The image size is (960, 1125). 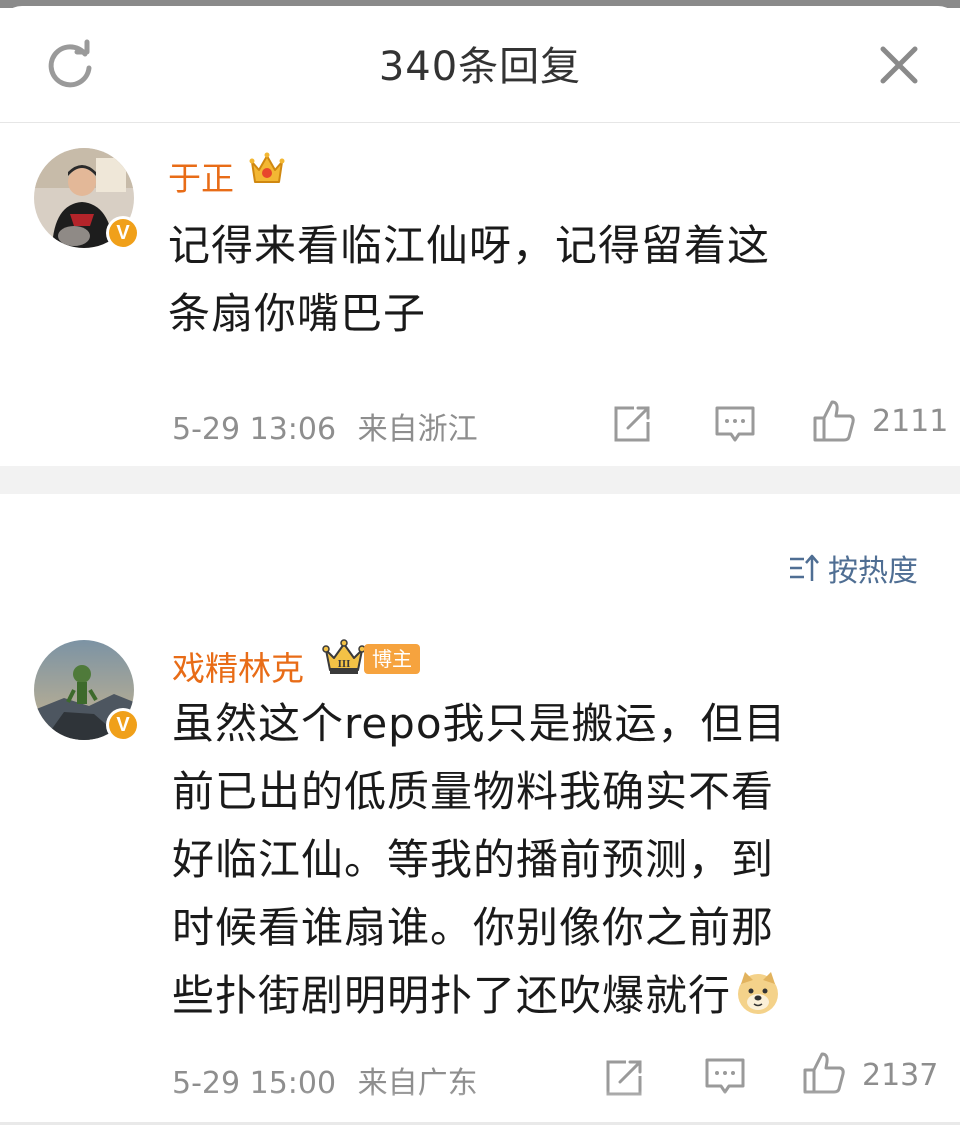 I want to click on comment-text-line: 时候看谁扇谁。你别像你之前那, so click(x=473, y=927).